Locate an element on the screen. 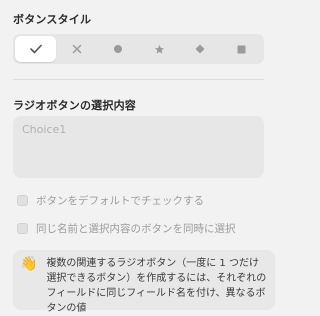 Image resolution: width=320 pixels, height=316 pixels. button-style-title: ボタンスタイル is located at coordinates (52, 19).